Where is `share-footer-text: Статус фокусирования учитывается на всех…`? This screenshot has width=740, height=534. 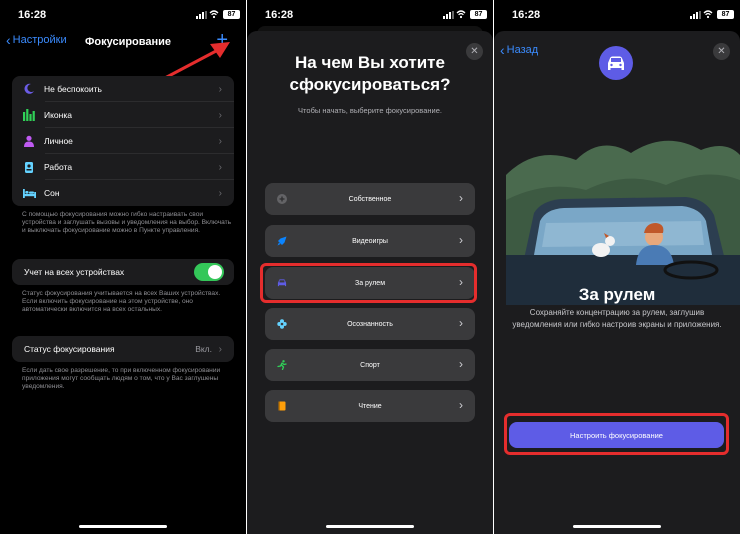 share-footer-text: Статус фокусирования учитывается на всех… is located at coordinates (121, 301).